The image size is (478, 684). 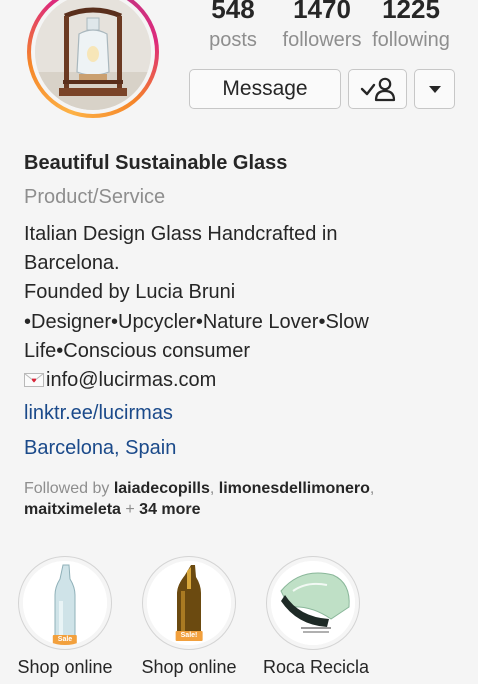 I want to click on suggested-dropdown-button, so click(x=434, y=89).